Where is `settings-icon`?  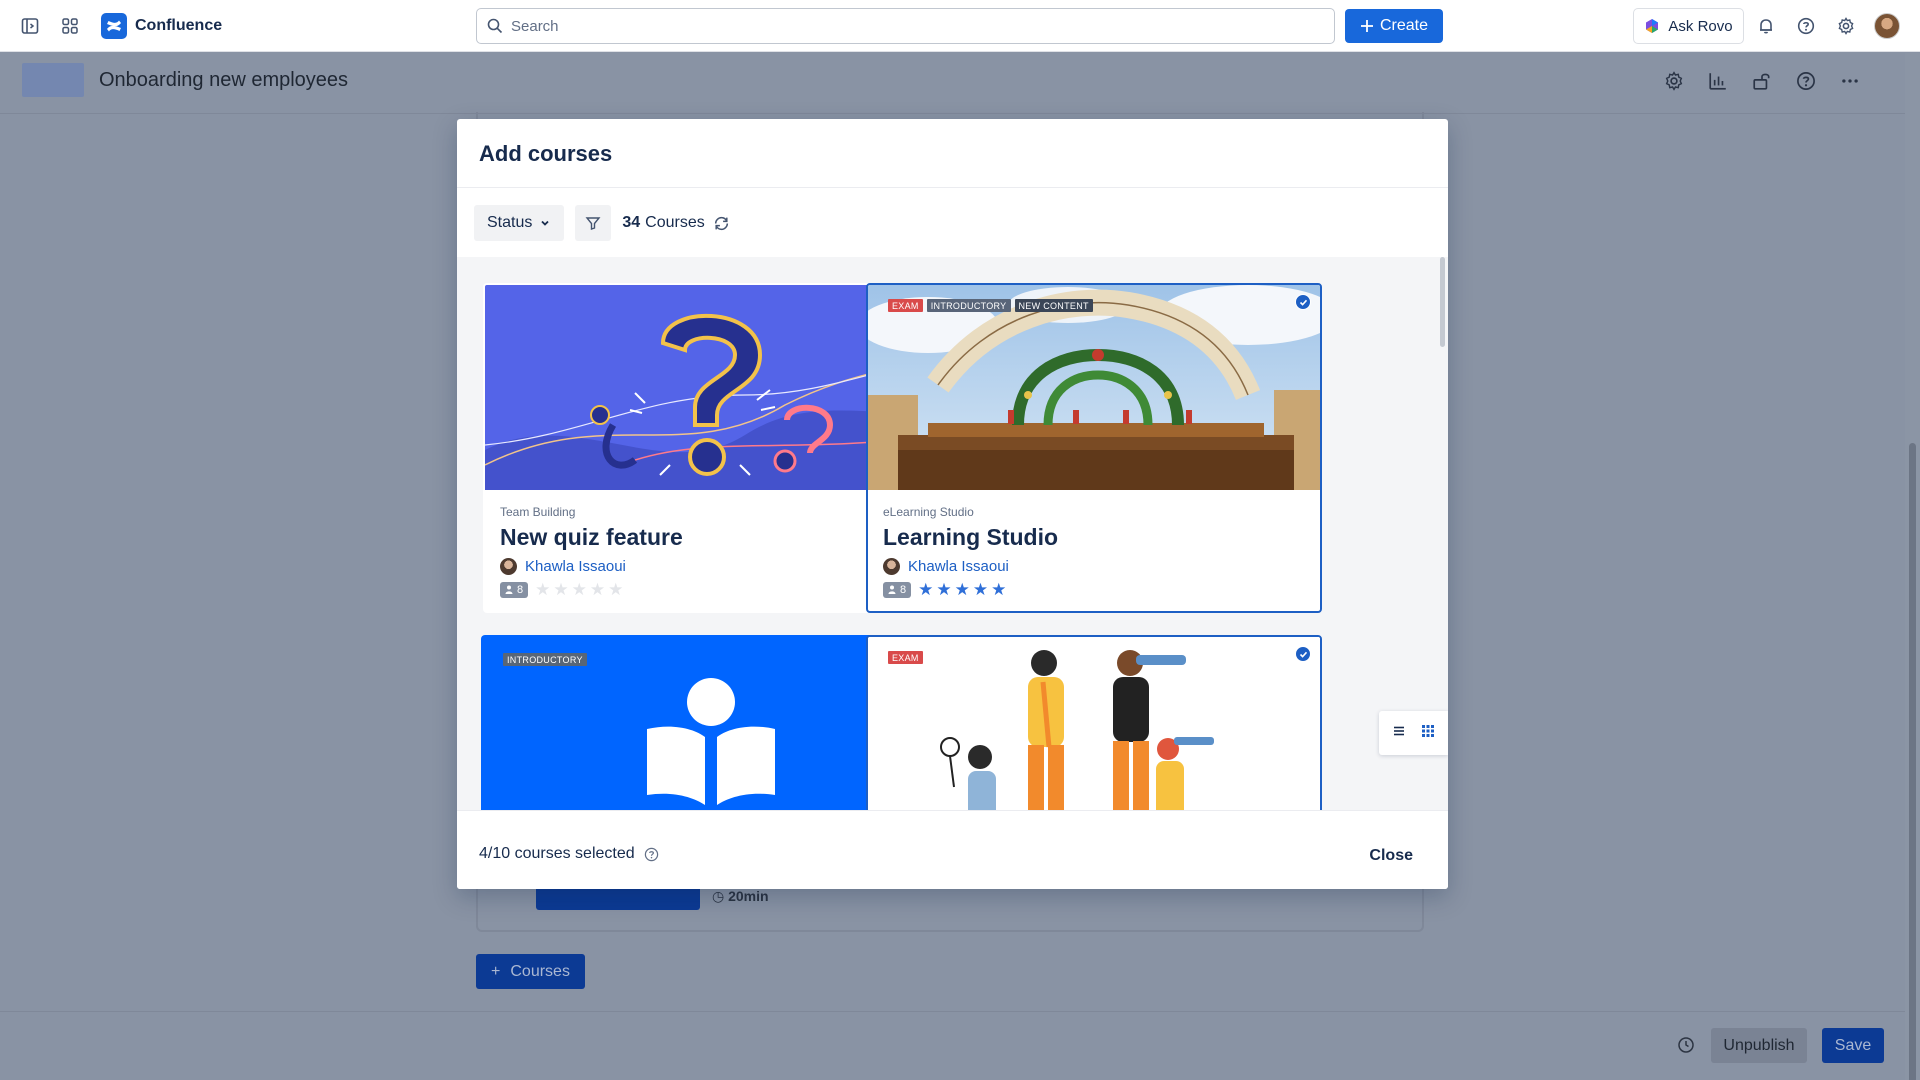
settings-icon is located at coordinates (1846, 26).